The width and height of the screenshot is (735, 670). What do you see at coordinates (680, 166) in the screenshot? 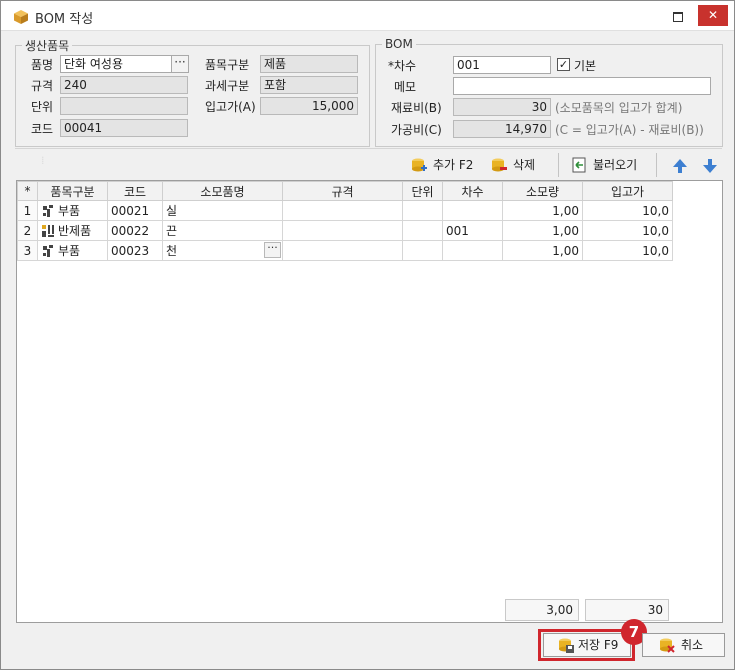
I see `move-up-icon` at bounding box center [680, 166].